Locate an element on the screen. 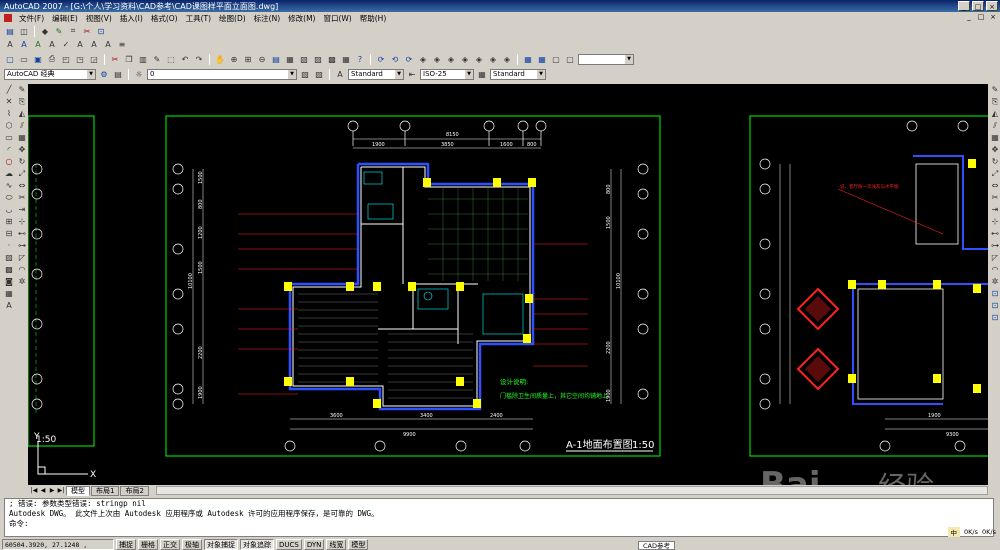 The height and width of the screenshot is (550, 1000). dim-style-manager-icon: ⇤ is located at coordinates (412, 74).